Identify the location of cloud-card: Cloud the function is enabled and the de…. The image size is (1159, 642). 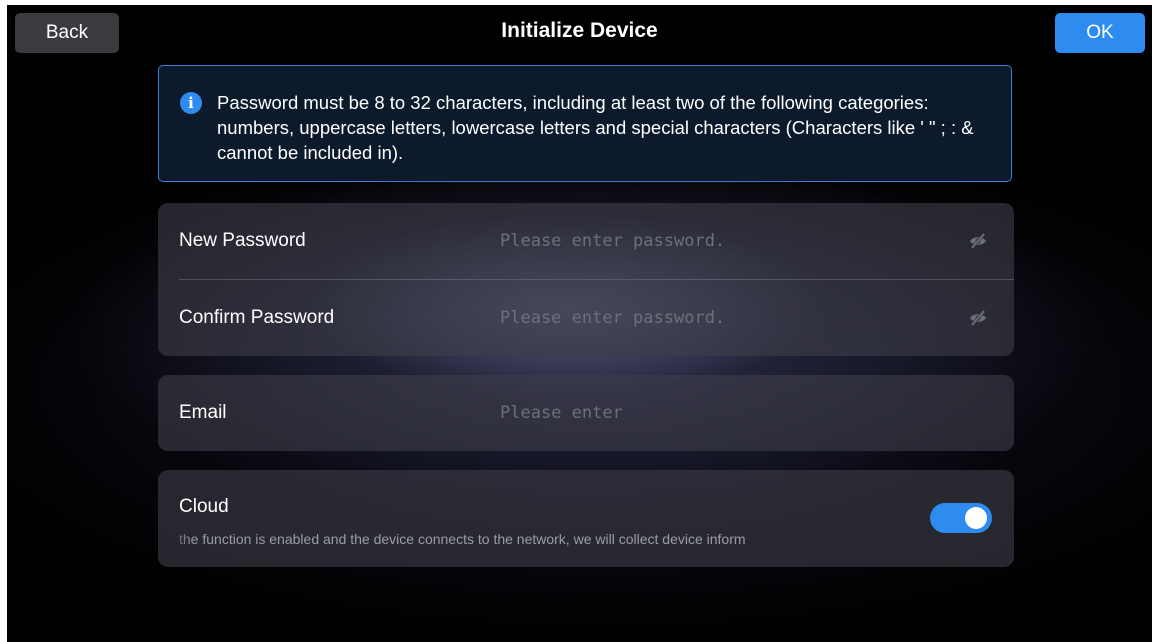
(586, 518).